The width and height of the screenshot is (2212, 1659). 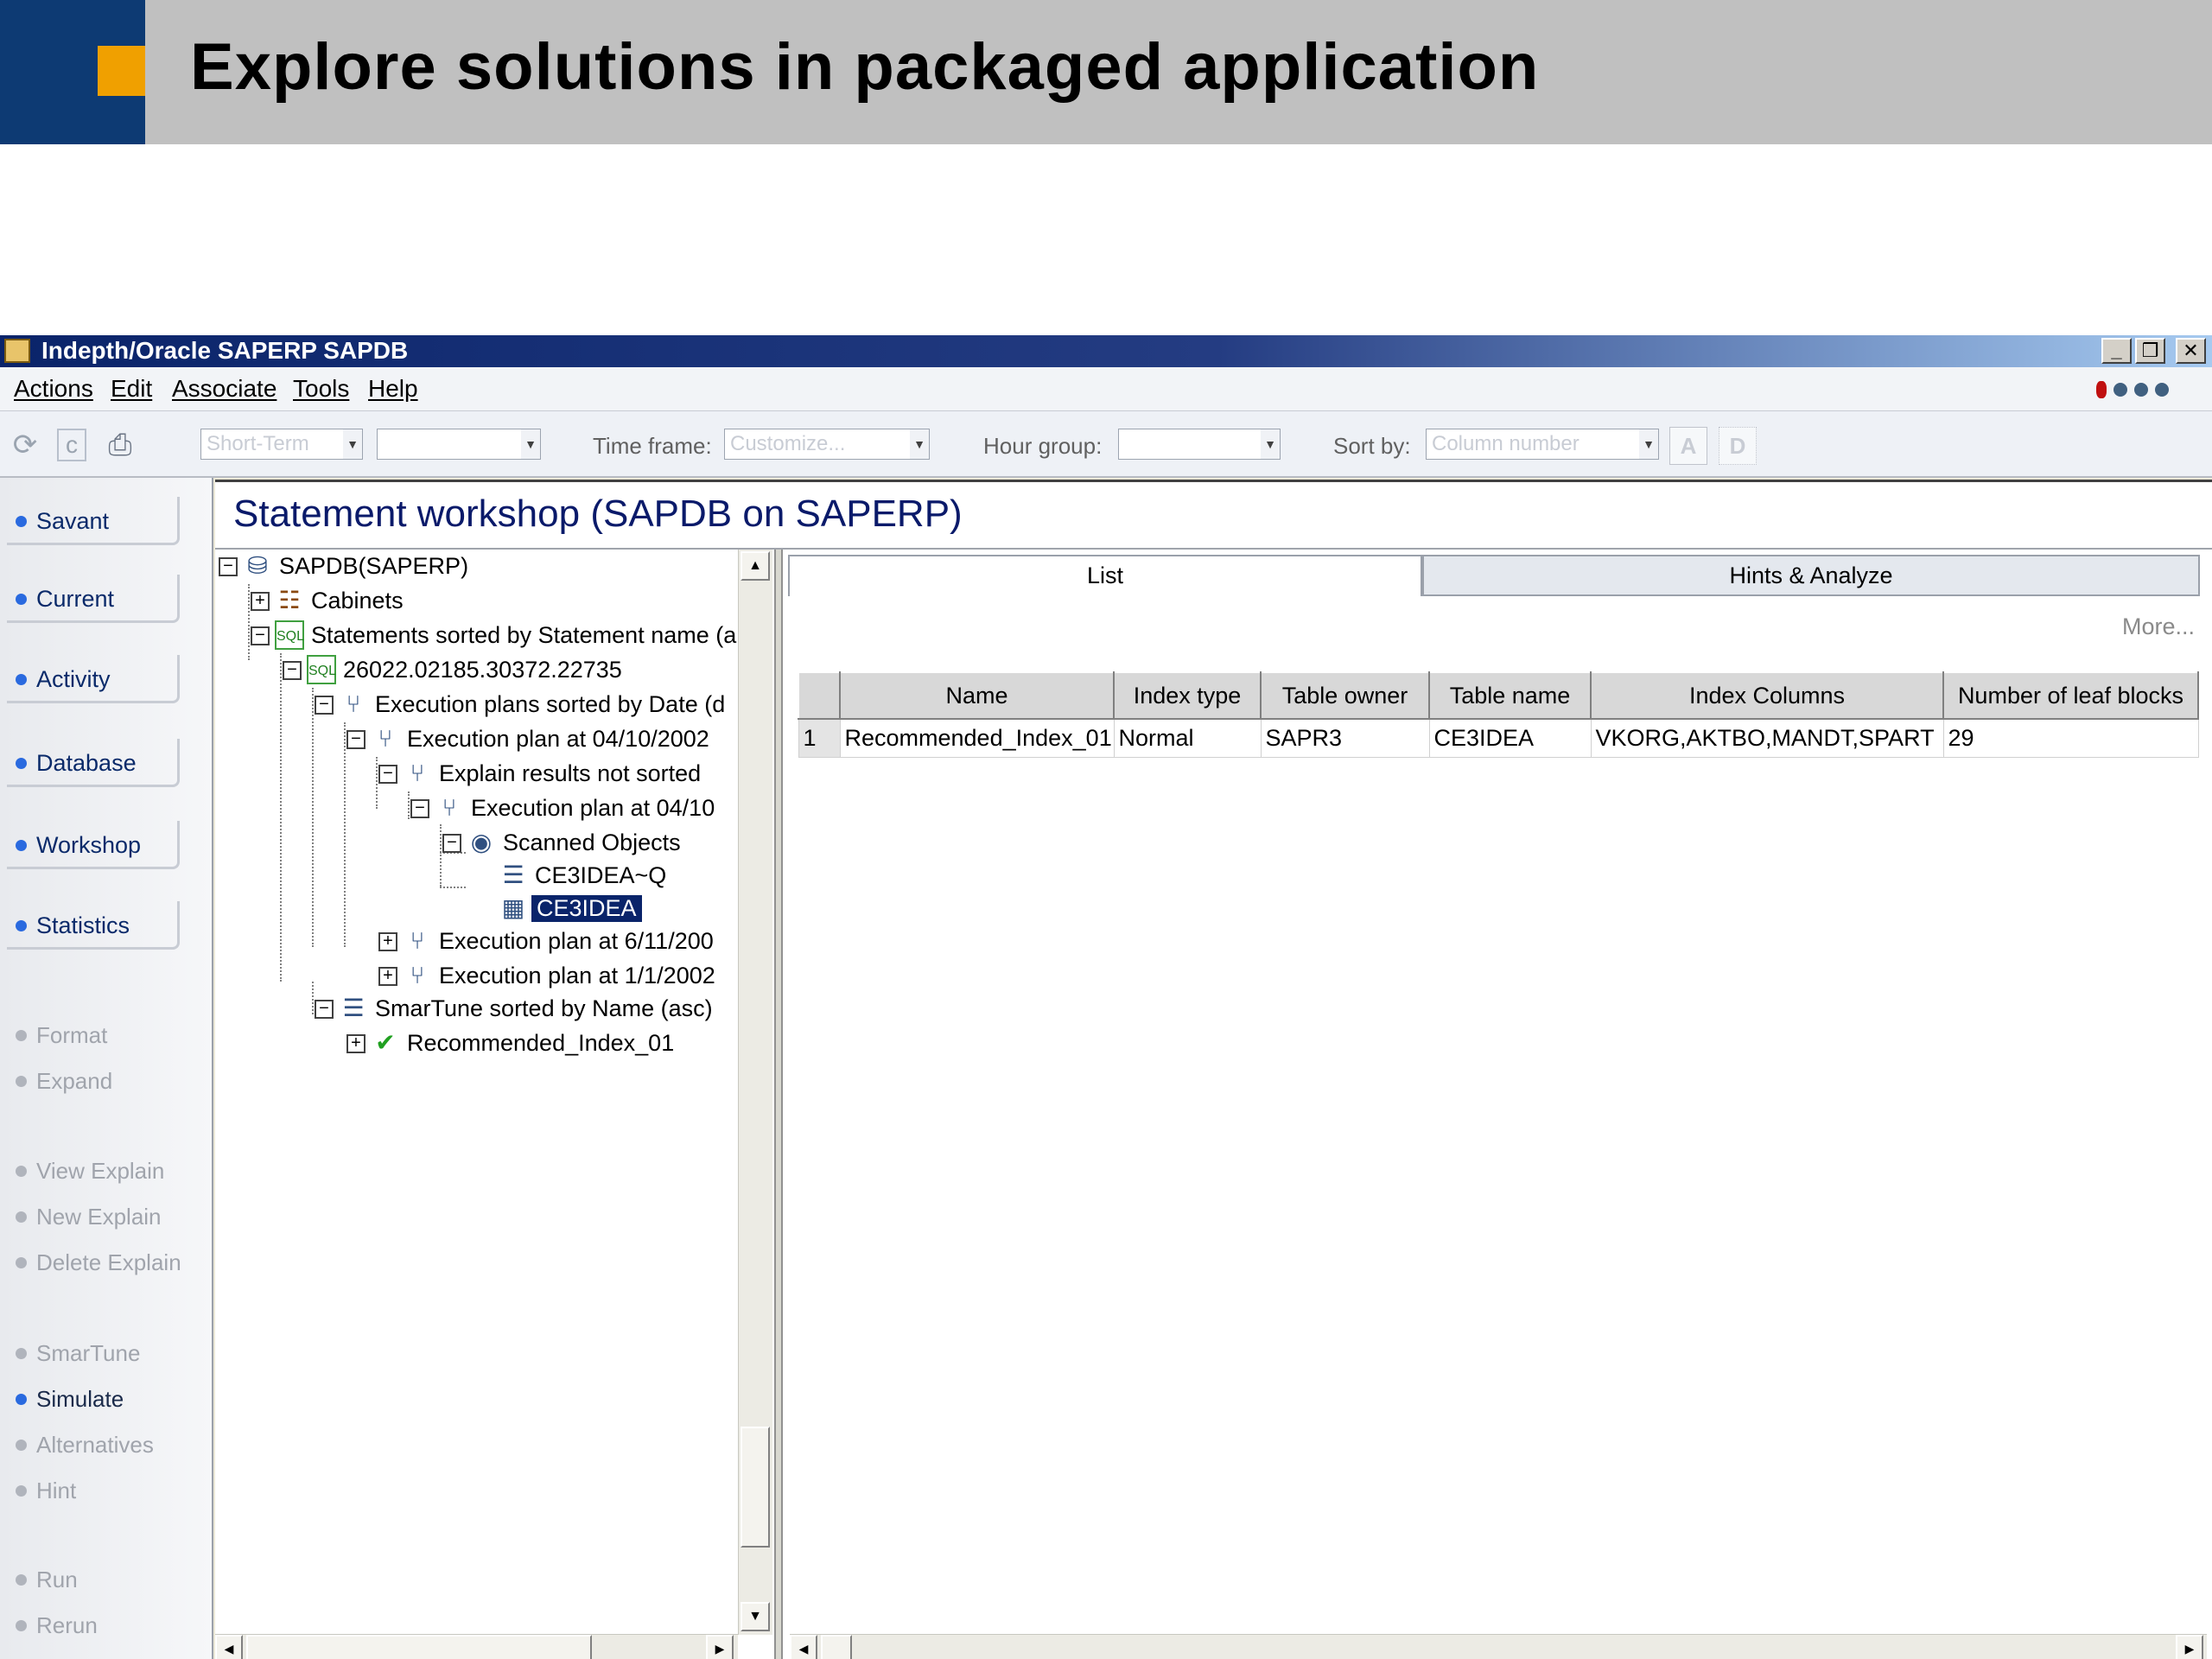 What do you see at coordinates (71, 445) in the screenshot?
I see `copy-icon: c` at bounding box center [71, 445].